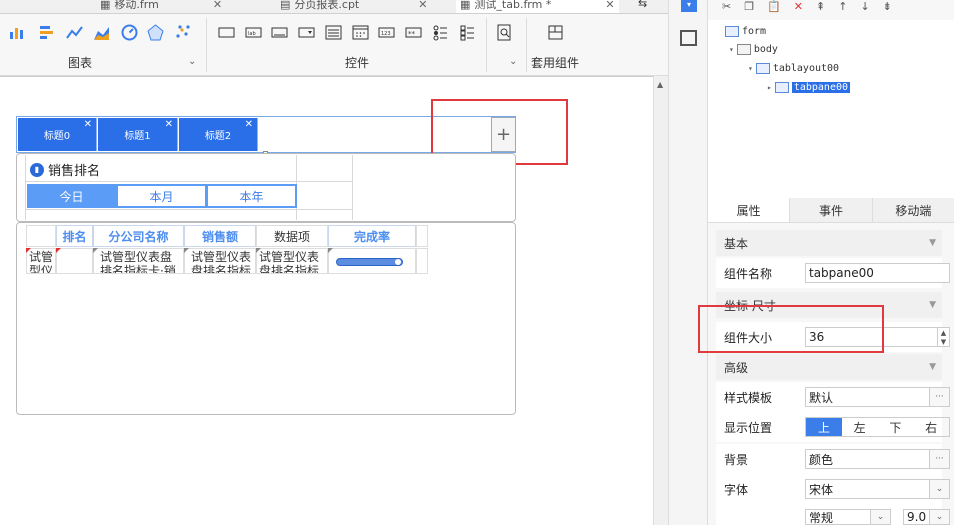  What do you see at coordinates (182, 32) in the screenshot?
I see `scatter-chart-icon` at bounding box center [182, 32].